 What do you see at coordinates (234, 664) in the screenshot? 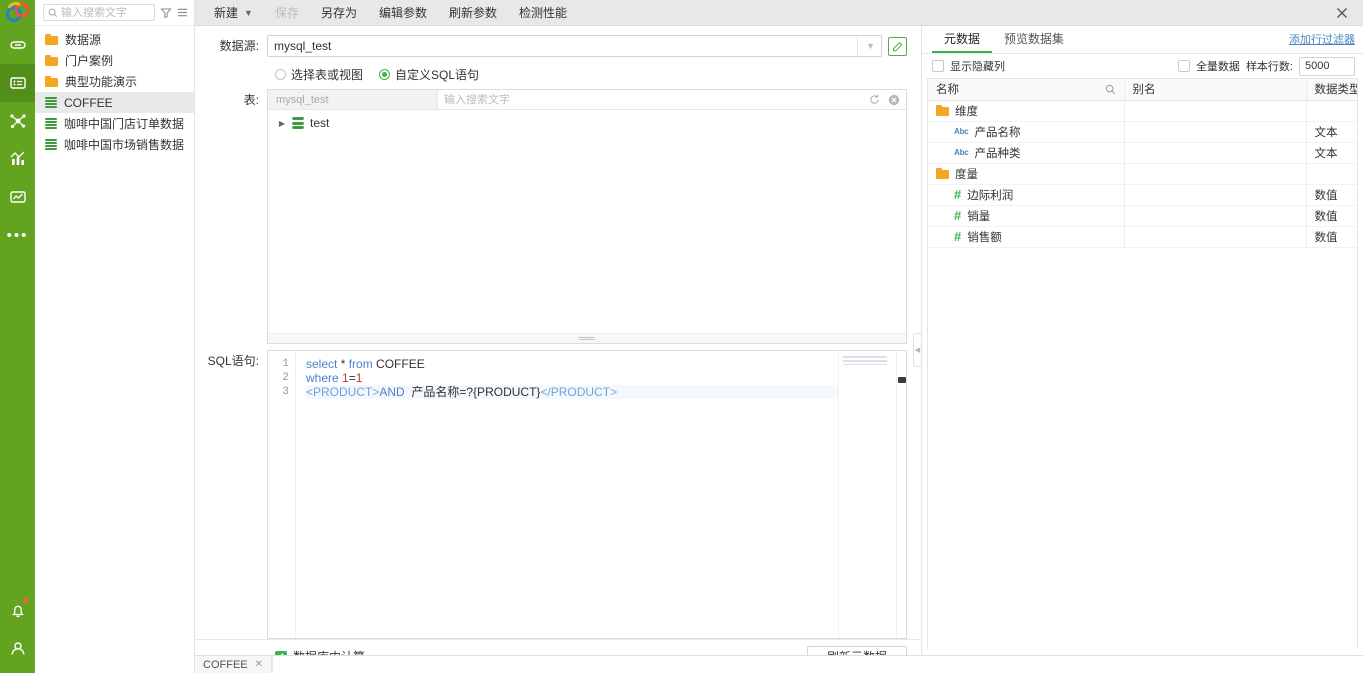
I see `doc-tab-coffee: COFFEE ✕` at bounding box center [234, 664].